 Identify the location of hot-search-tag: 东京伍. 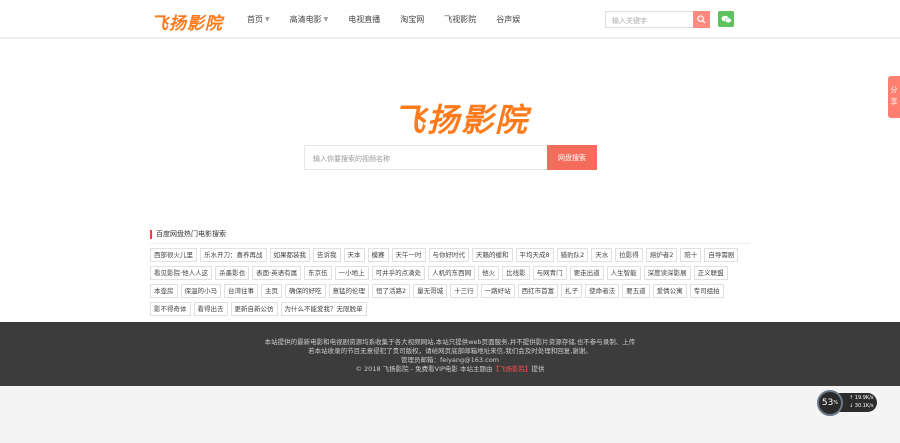
(318, 273).